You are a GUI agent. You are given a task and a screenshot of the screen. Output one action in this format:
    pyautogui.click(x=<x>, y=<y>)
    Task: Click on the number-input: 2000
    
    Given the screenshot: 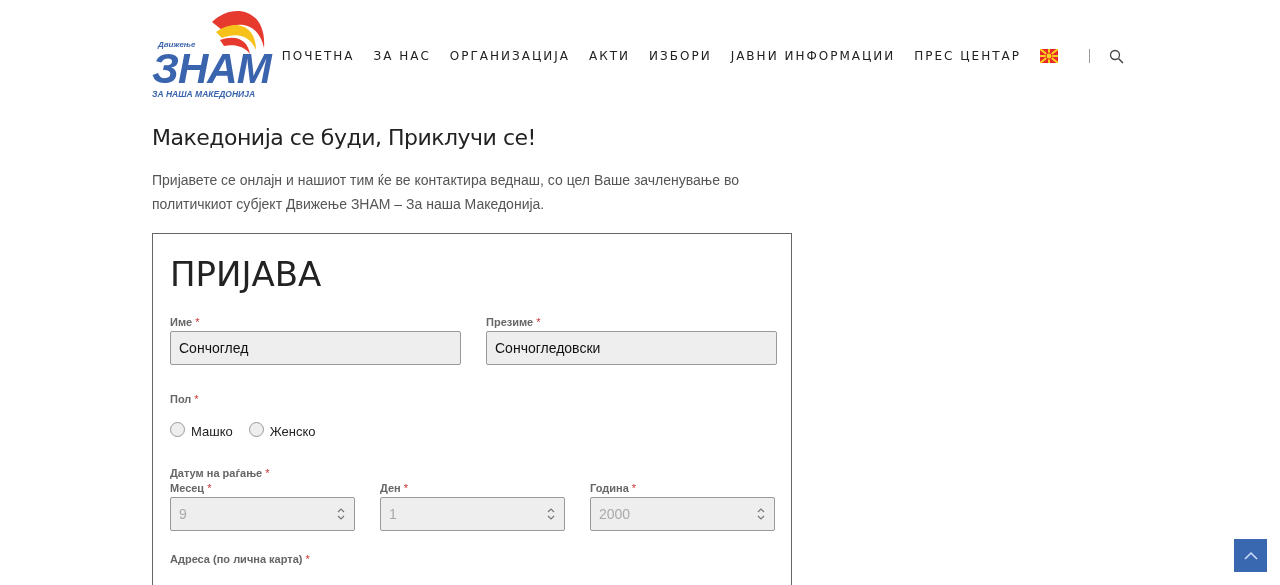 What is the action you would take?
    pyautogui.click(x=682, y=514)
    